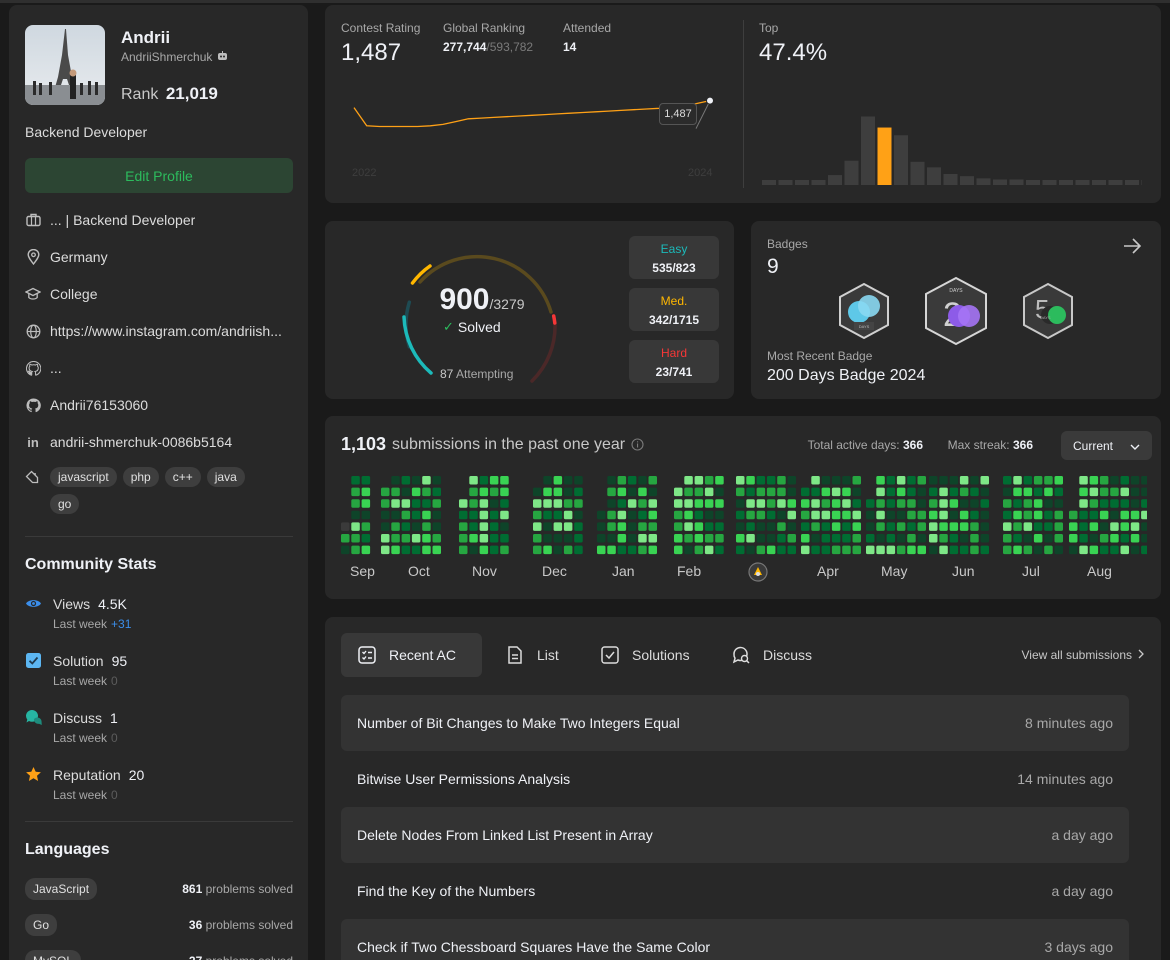 This screenshot has height=960, width=1170. I want to click on info-linkedin: in andrii-shmerchuk-0086b5164, so click(128, 442).